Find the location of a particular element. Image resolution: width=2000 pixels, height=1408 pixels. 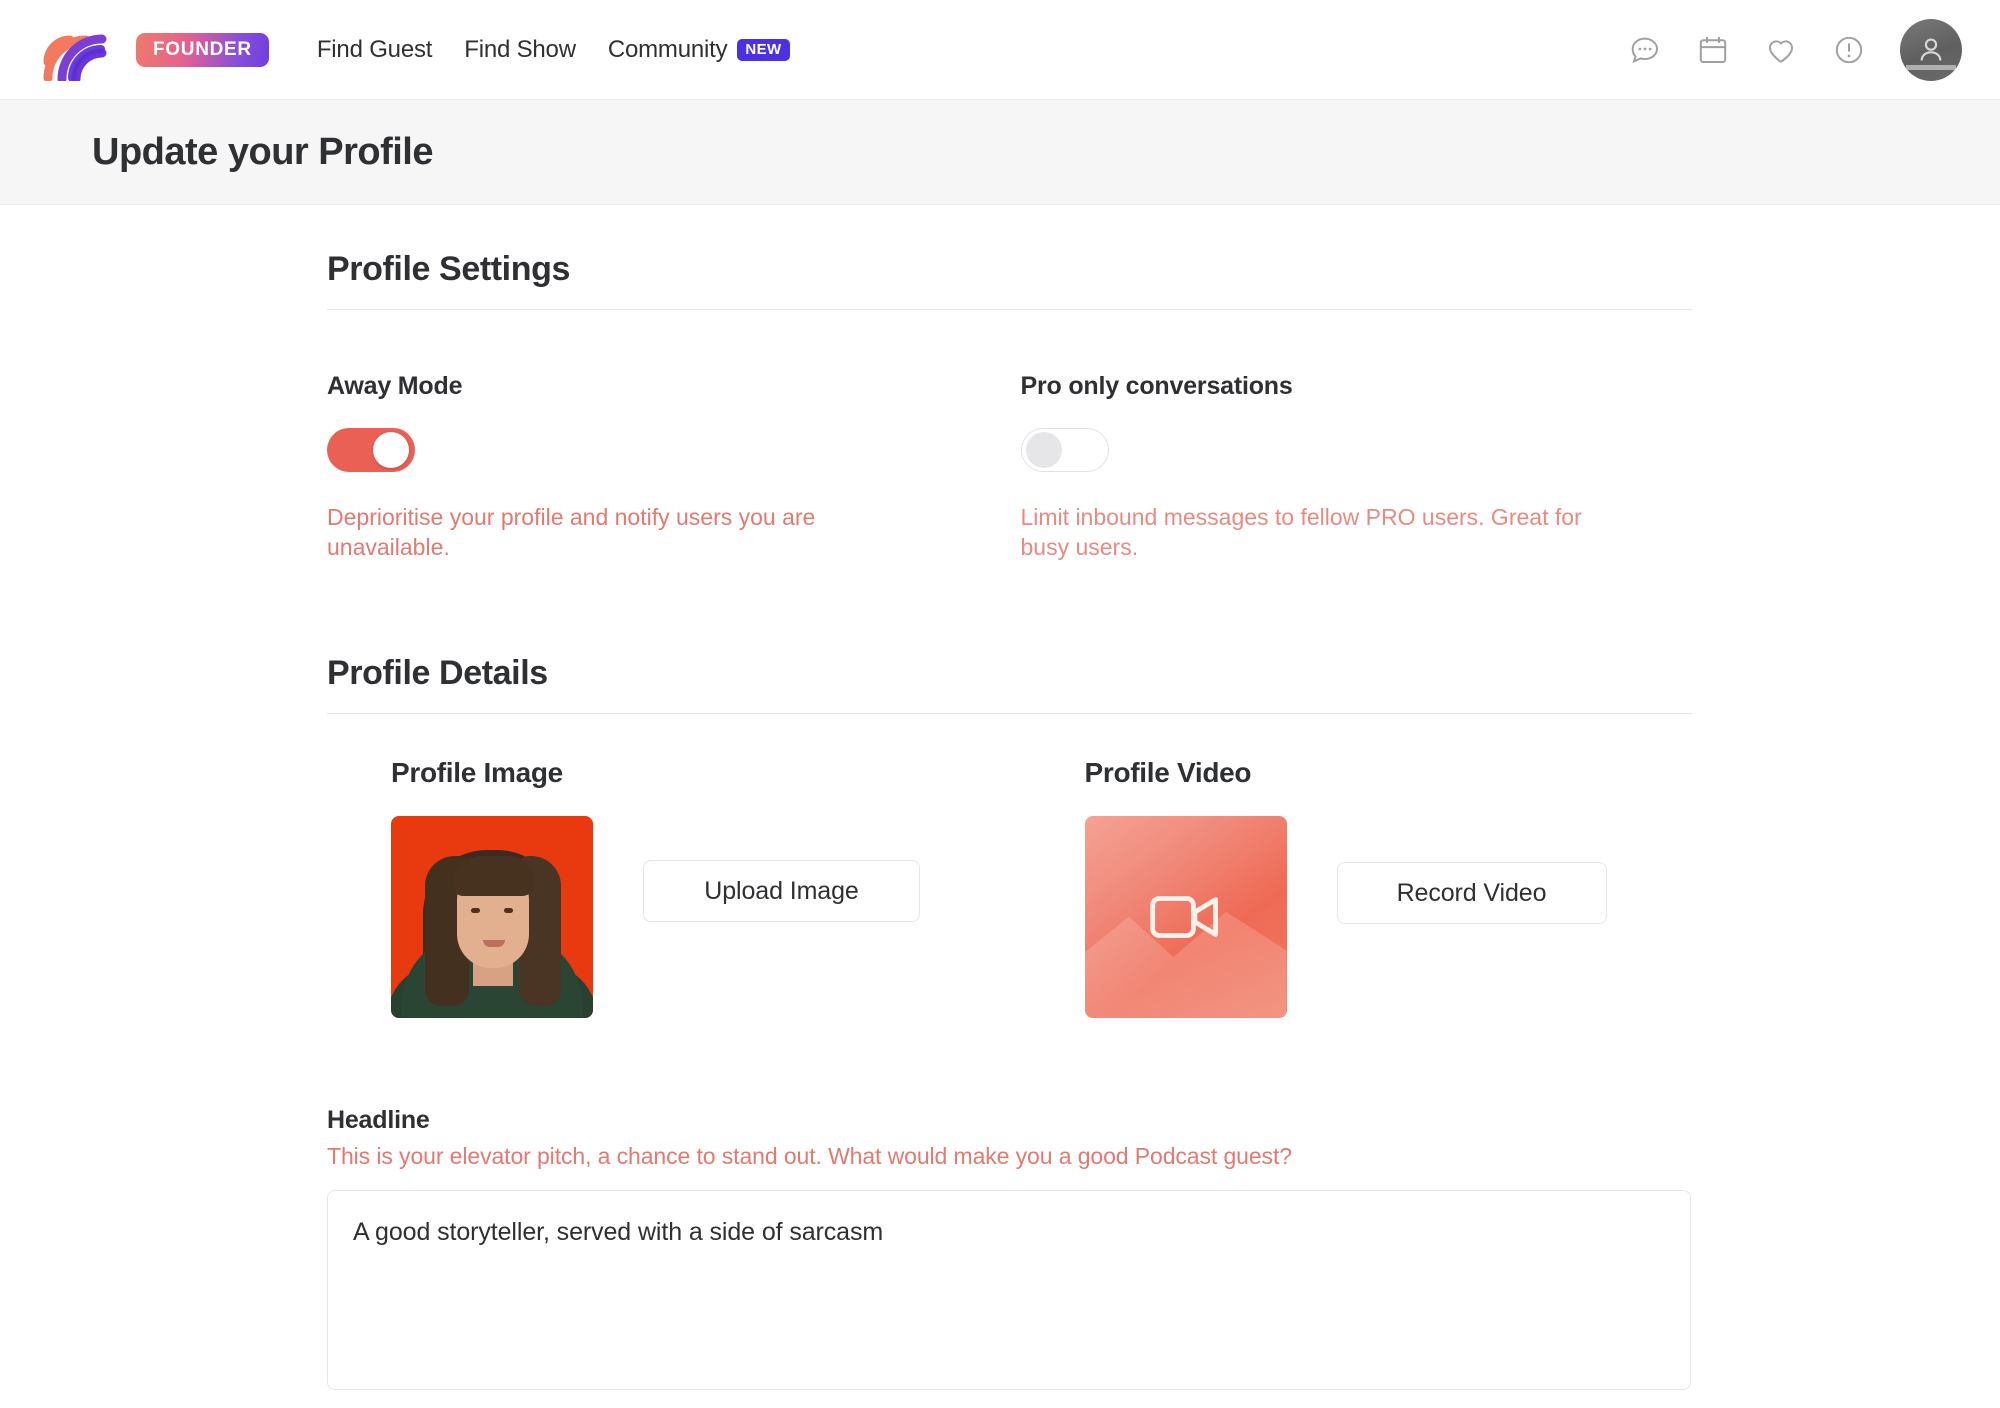

podcast-waves-logo-icon is located at coordinates (75, 57).